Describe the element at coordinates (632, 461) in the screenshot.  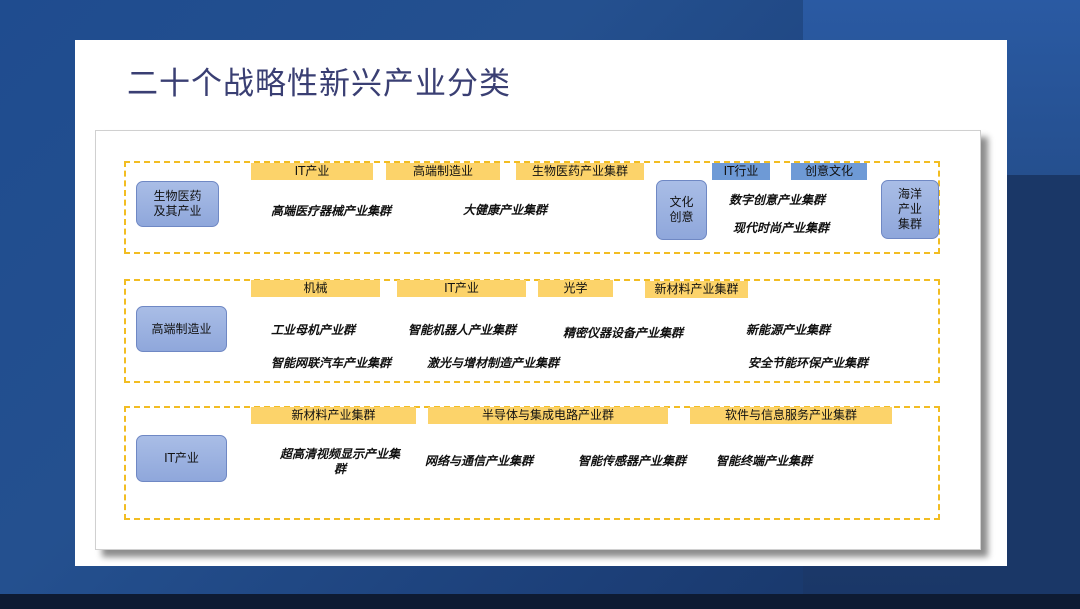
I see `item-smart-sensors: 智能传感器产业集群` at that location.